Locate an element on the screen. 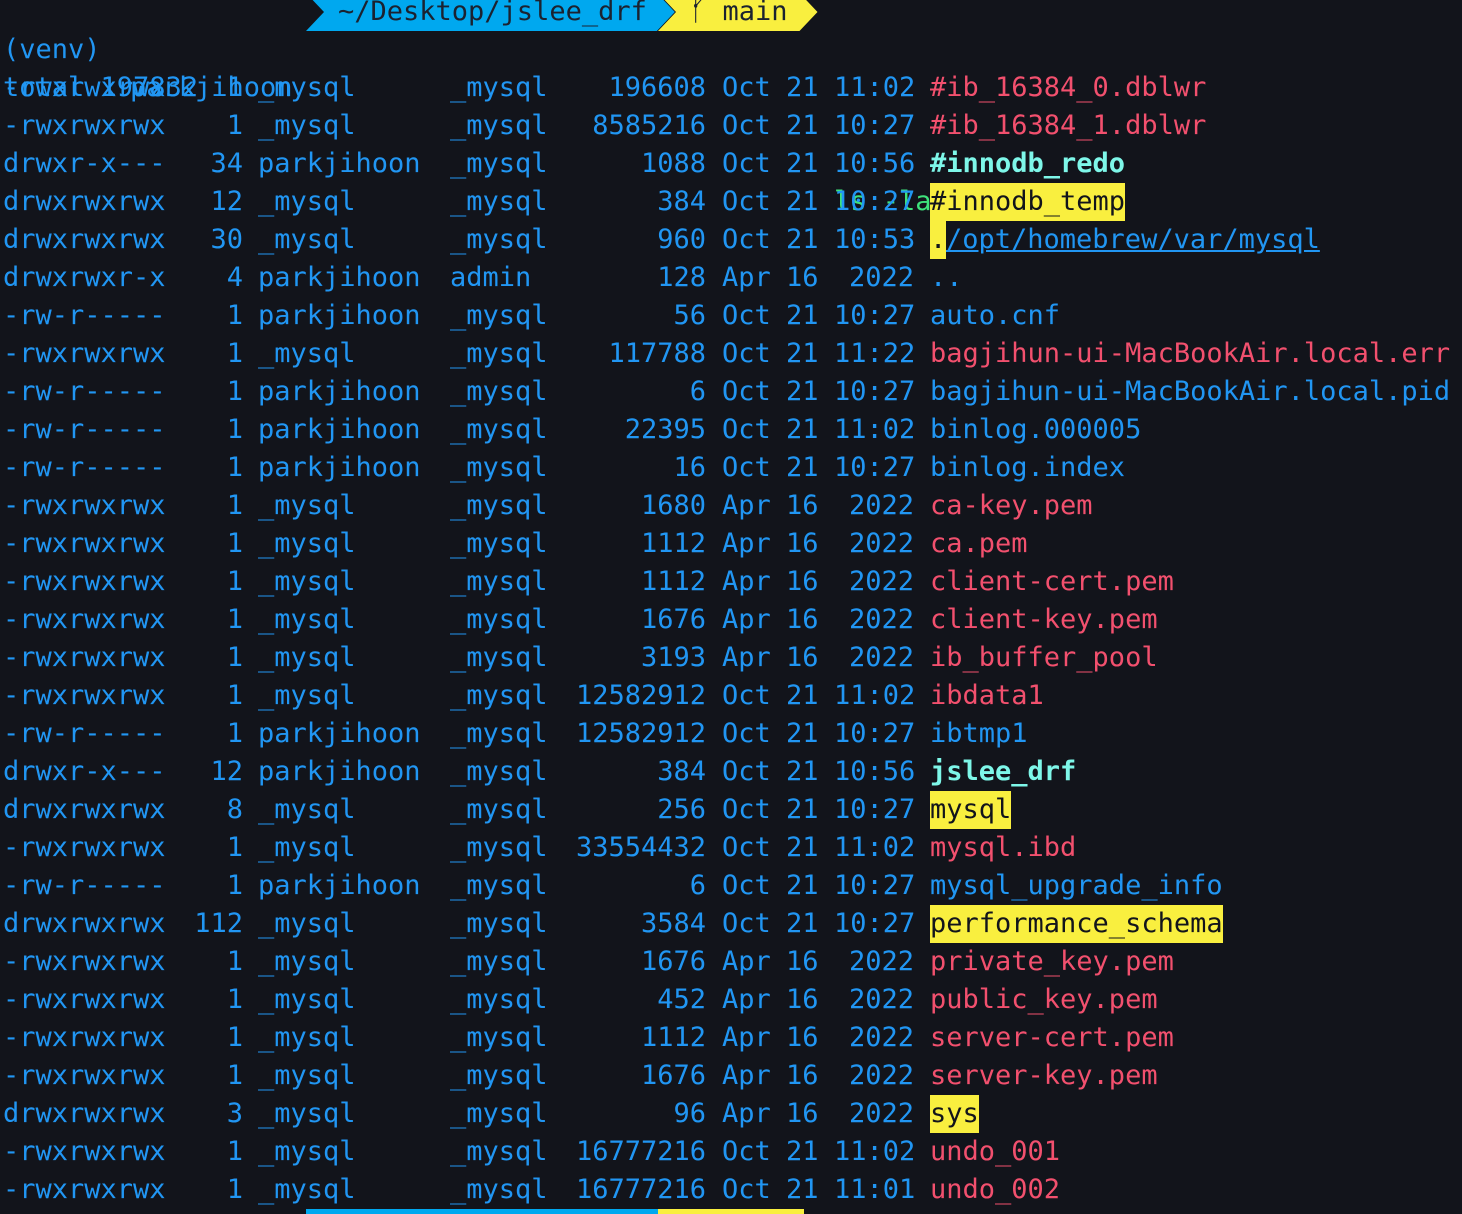 This screenshot has height=1214, width=1462. entry-name: sys is located at coordinates (954, 1114).